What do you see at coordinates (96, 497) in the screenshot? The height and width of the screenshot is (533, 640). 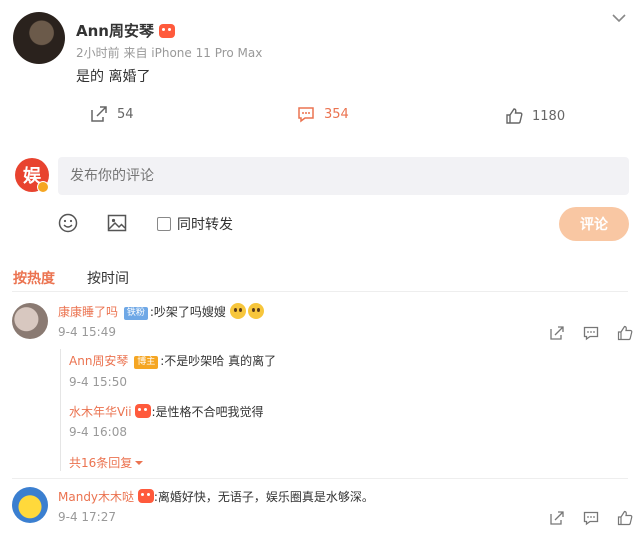 I see `comment-user: Mandy木木哒` at bounding box center [96, 497].